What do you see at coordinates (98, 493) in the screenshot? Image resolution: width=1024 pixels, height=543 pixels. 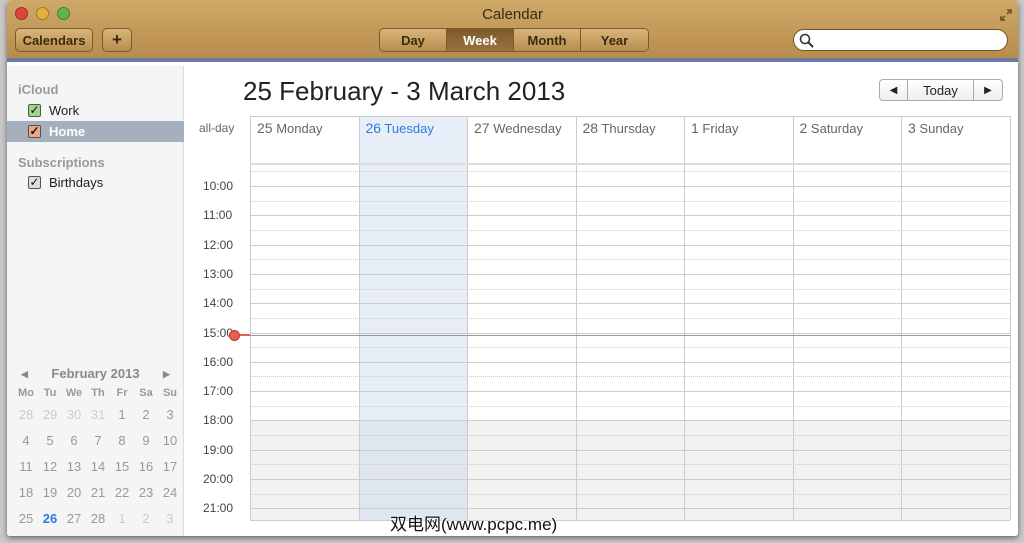 I see `mini-day: 21` at bounding box center [98, 493].